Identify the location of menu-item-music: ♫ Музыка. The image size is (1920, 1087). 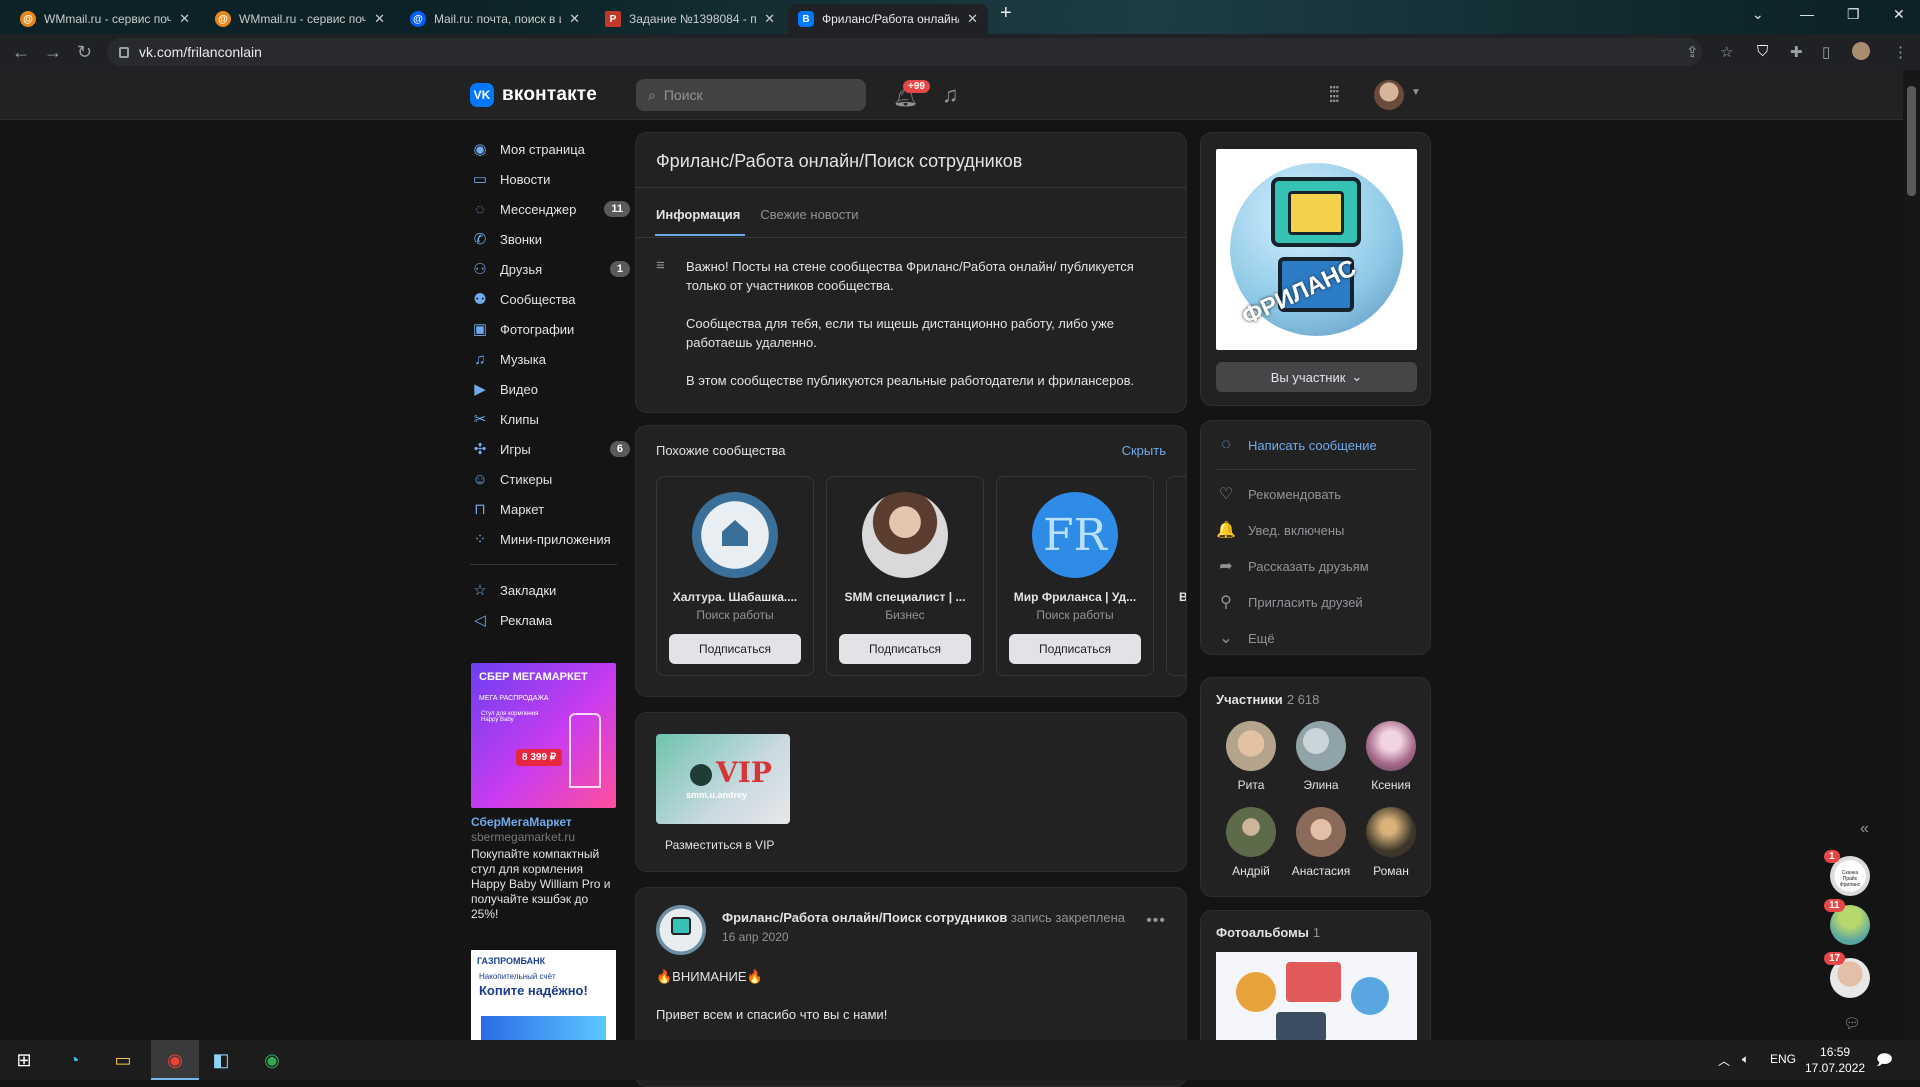
(550, 359).